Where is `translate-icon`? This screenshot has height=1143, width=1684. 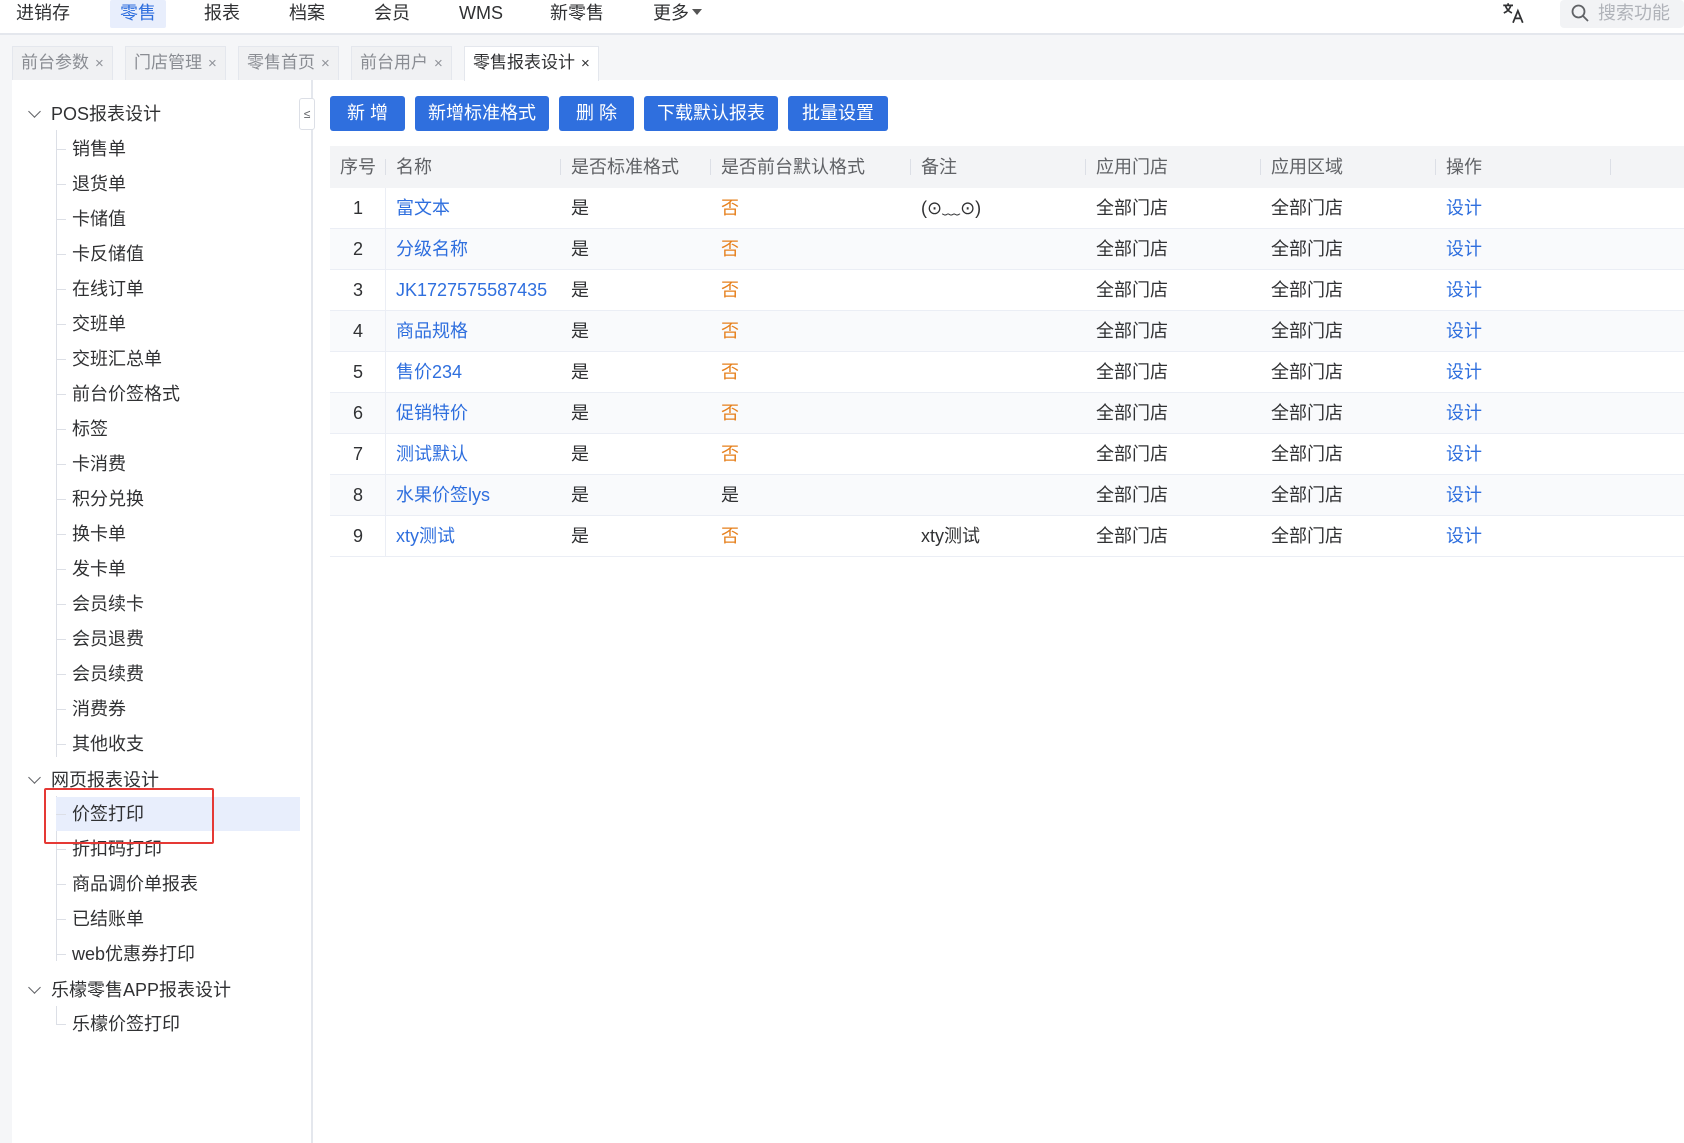
translate-icon is located at coordinates (1513, 13).